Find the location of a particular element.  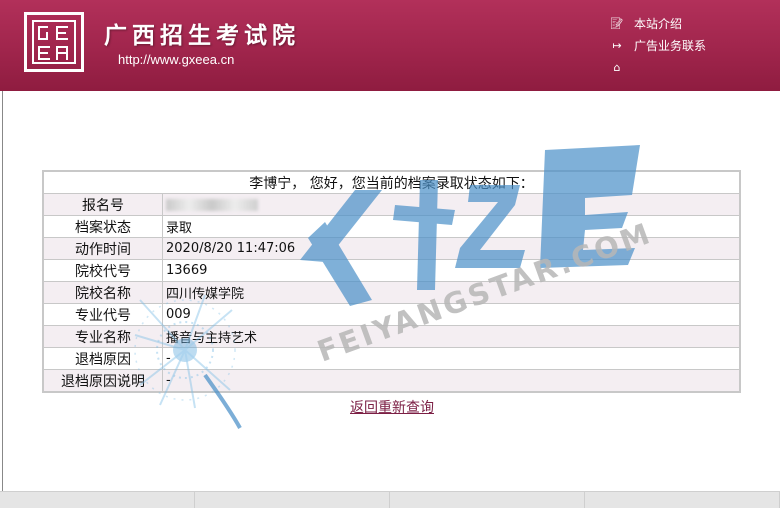

table-row: 档案状态 录取 is located at coordinates (391, 226).